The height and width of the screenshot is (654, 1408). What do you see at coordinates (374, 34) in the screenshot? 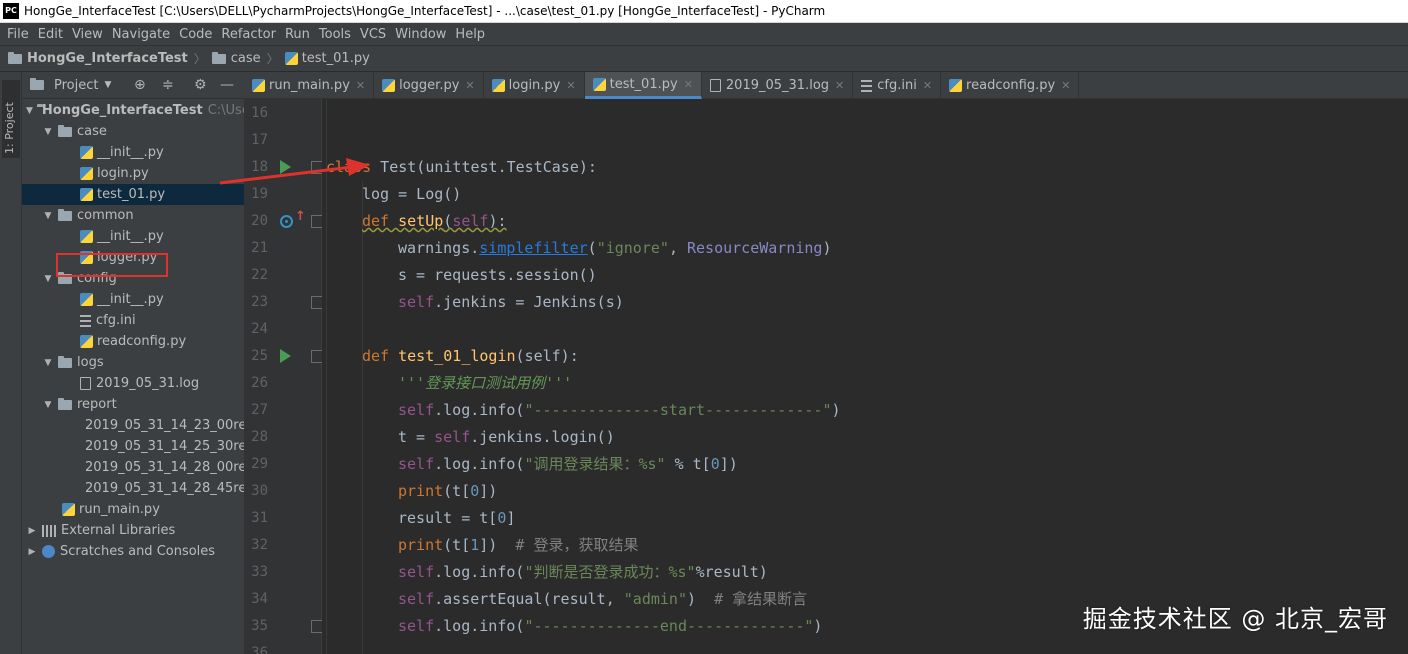
I see `menu-vcs: VCS` at bounding box center [374, 34].